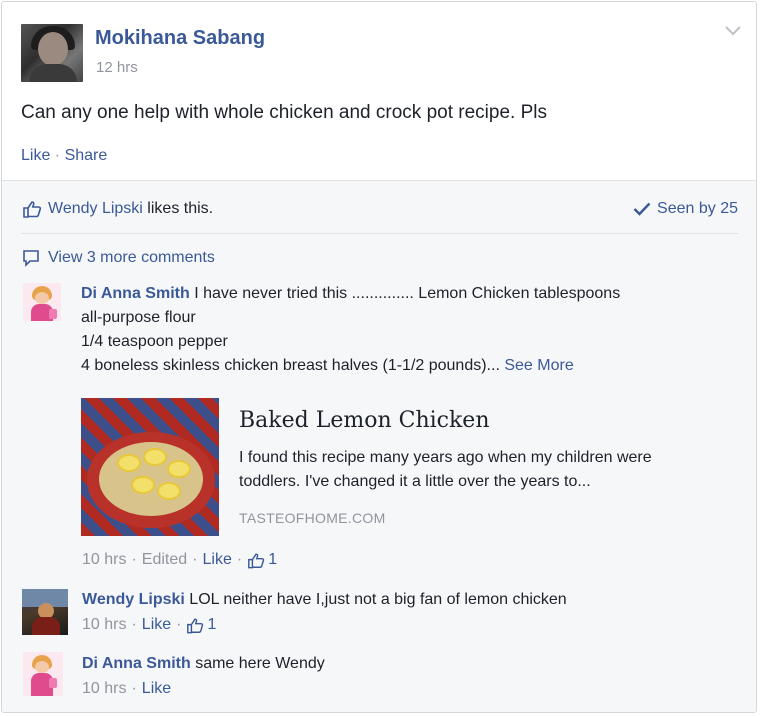  Describe the element at coordinates (379, 233) in the screenshot. I see `divider` at that location.